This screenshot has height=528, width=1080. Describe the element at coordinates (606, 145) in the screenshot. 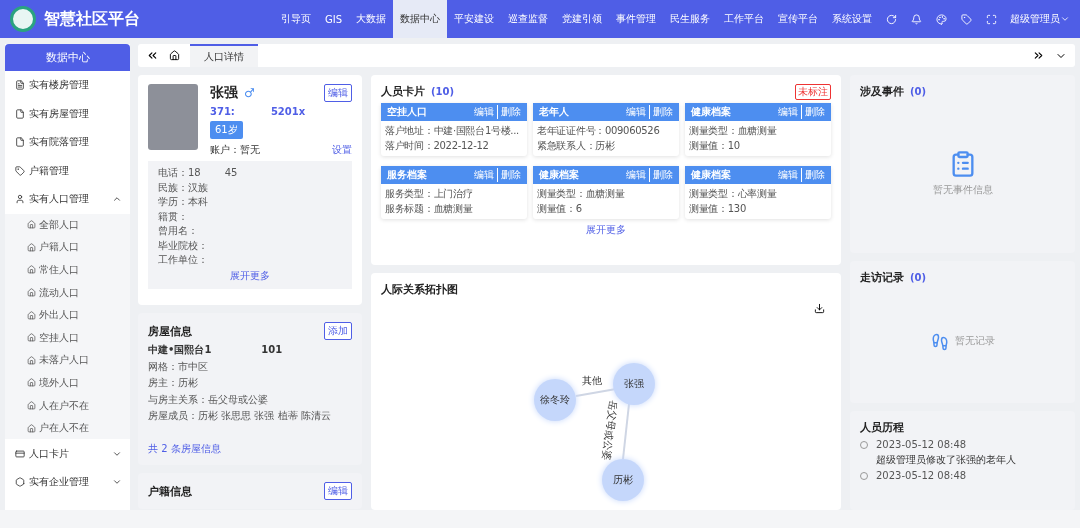

I see `card-field: 紧急联系人：历彬` at that location.